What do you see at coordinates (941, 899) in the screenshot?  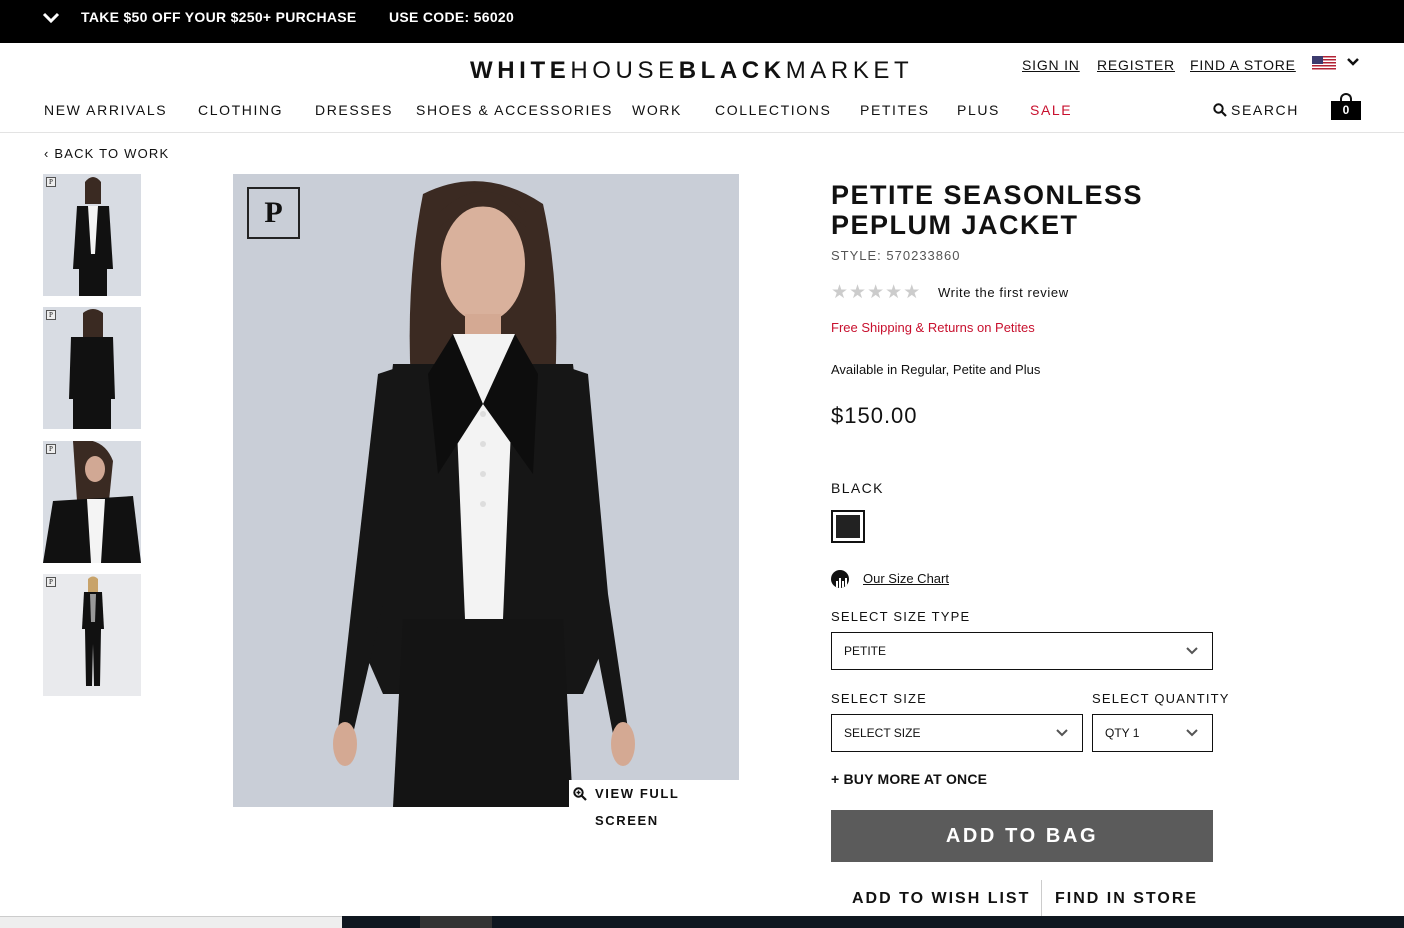 I see `add-to-wish-list-button: ADD TO WISH LIST` at bounding box center [941, 899].